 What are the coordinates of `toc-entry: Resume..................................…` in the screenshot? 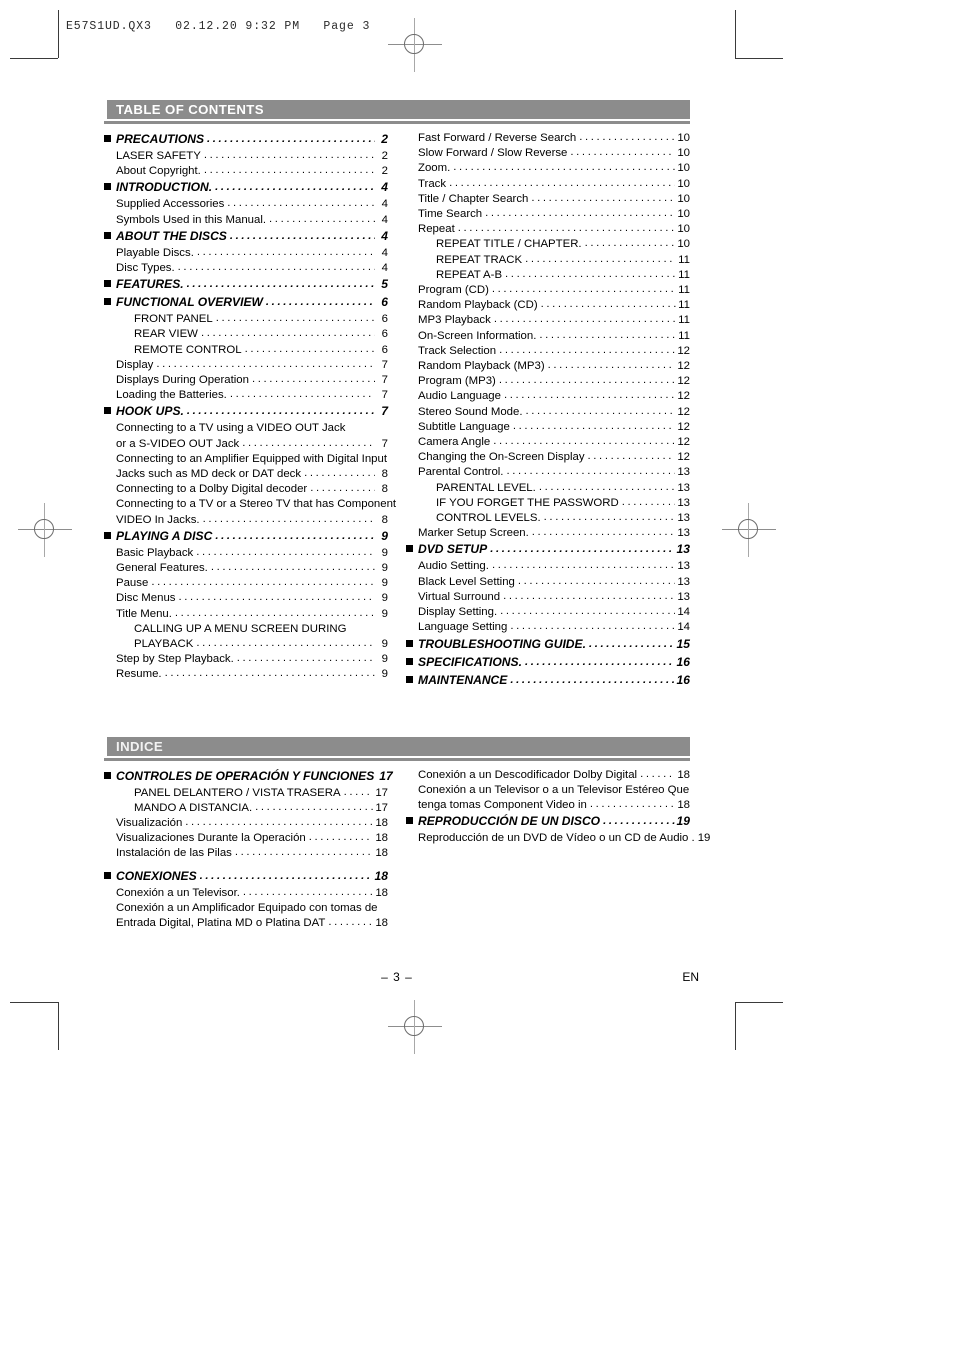 It's located at (246, 674).